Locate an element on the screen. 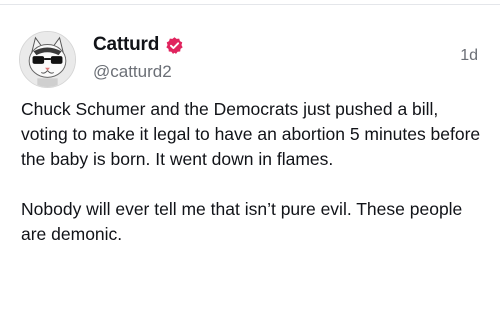 This screenshot has width=500, height=313. top-divider is located at coordinates (250, 2).